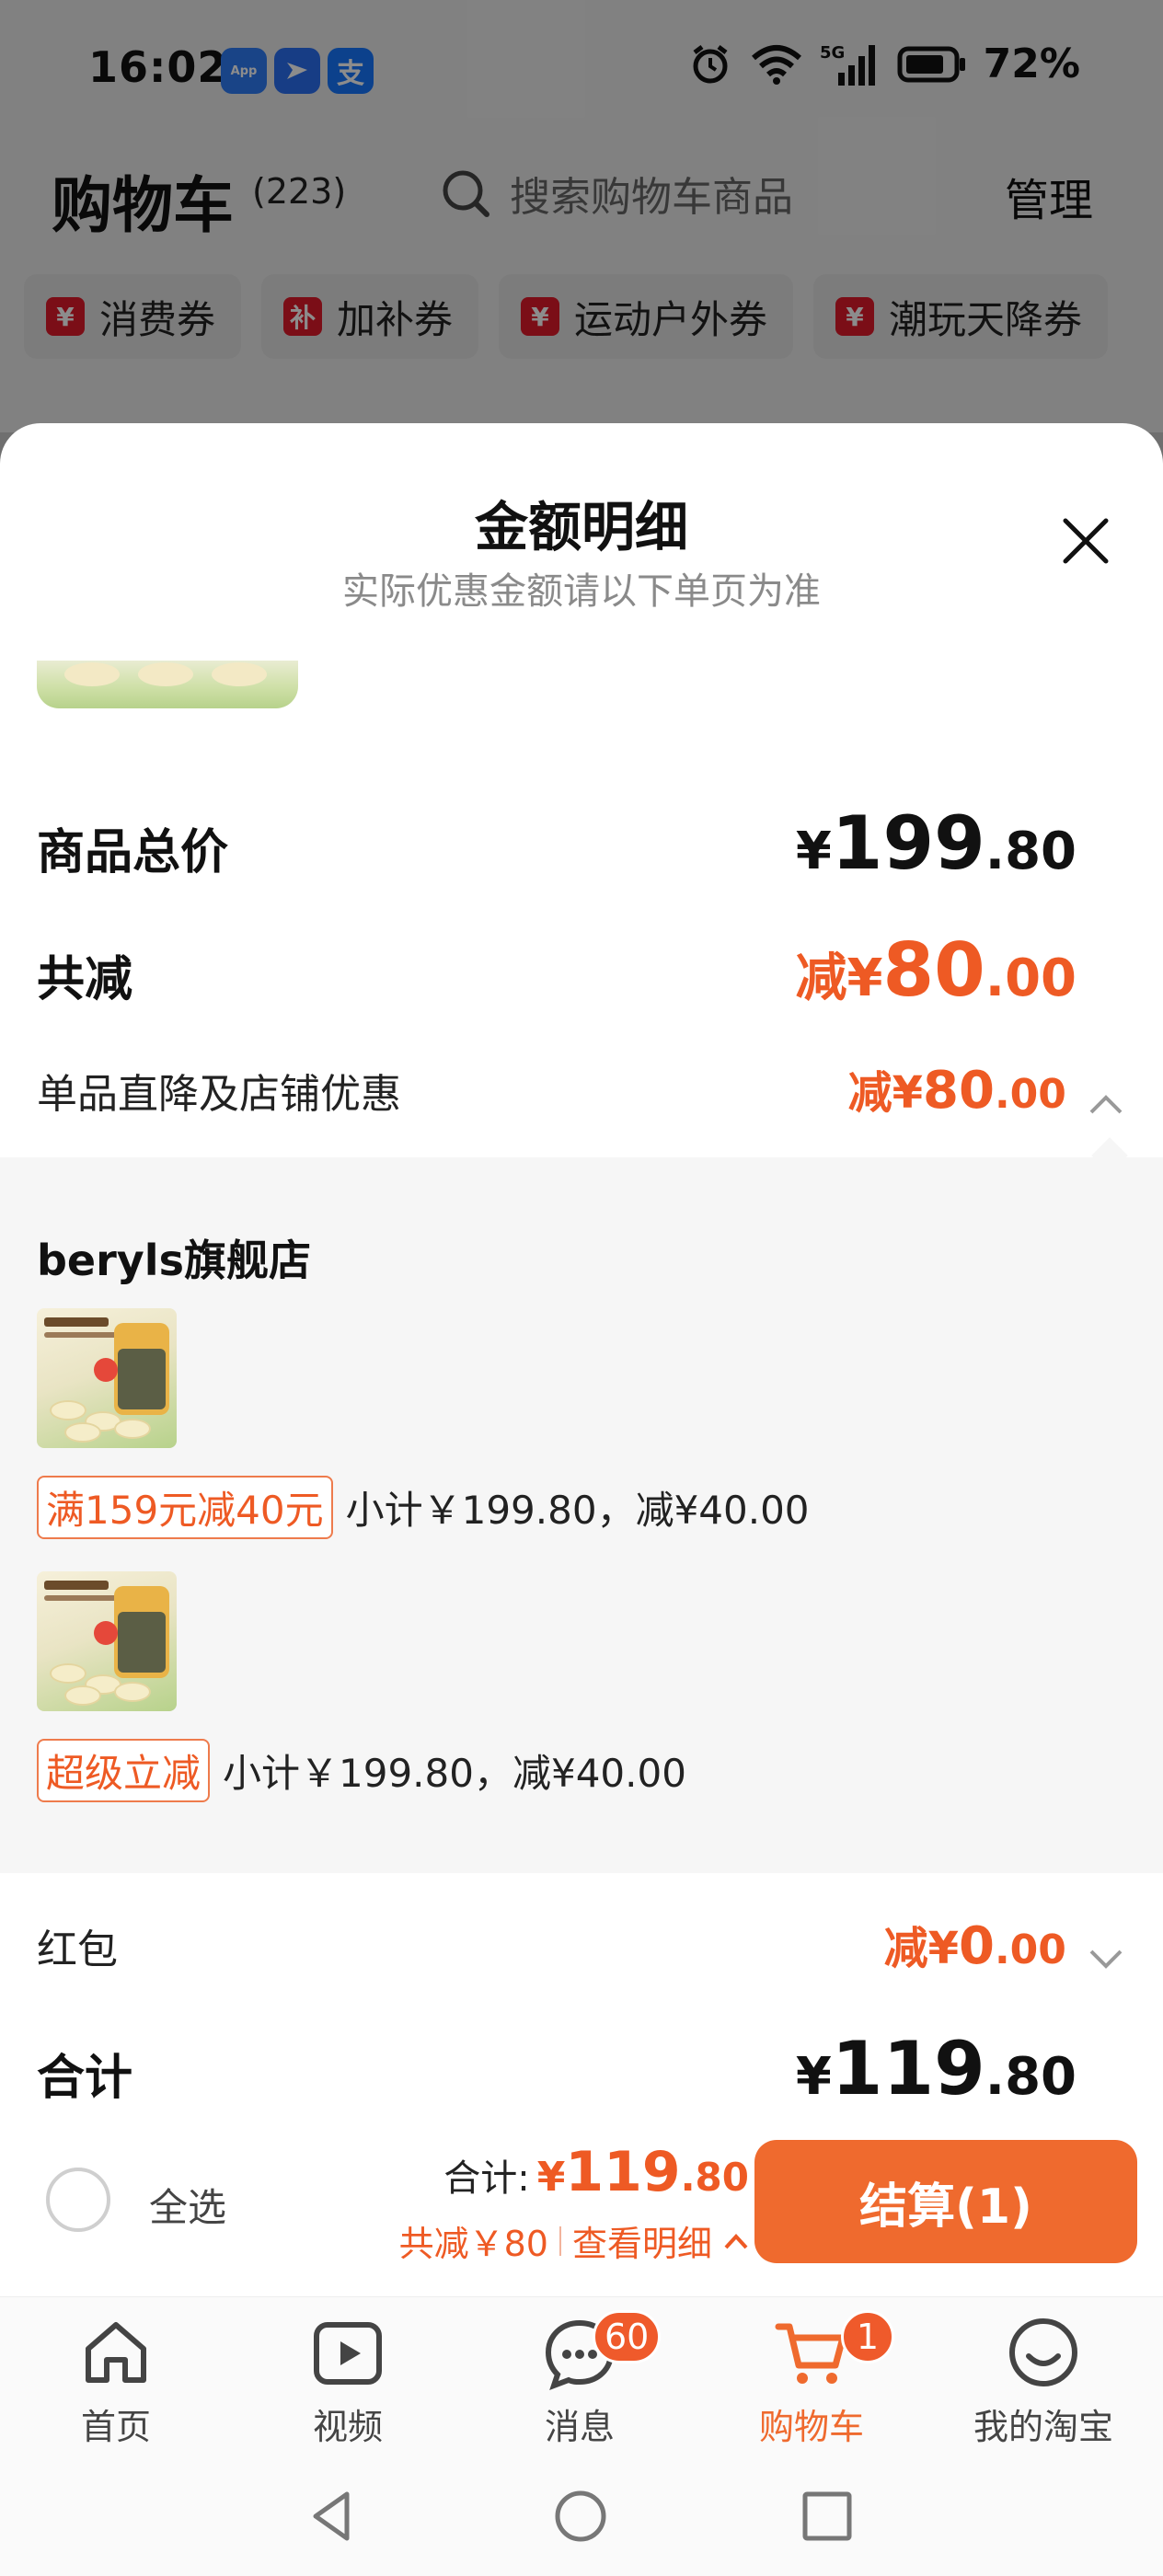 This screenshot has height=2576, width=1163. I want to click on system-navigation-bar, so click(581, 2514).